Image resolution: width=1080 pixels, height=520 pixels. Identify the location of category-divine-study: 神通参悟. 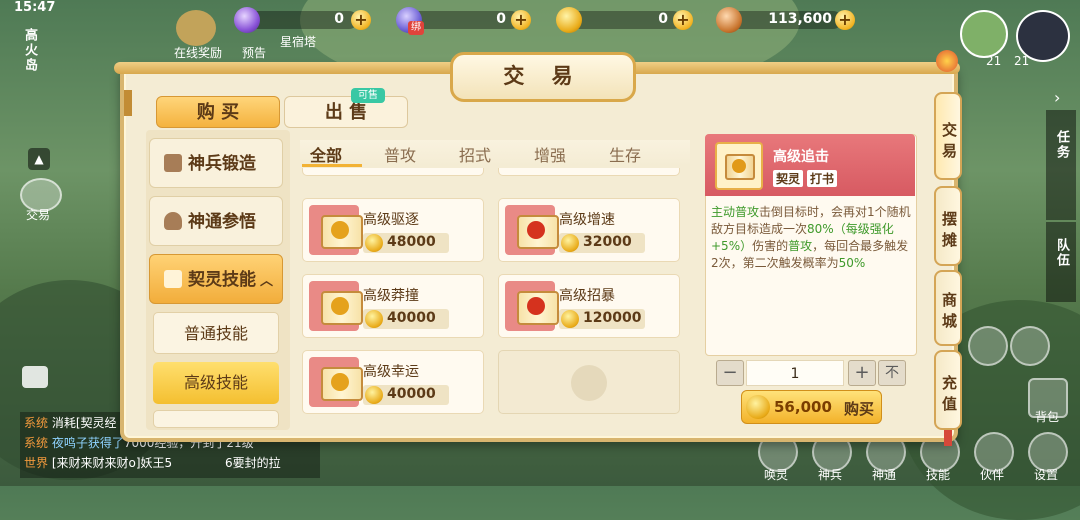
(216, 221).